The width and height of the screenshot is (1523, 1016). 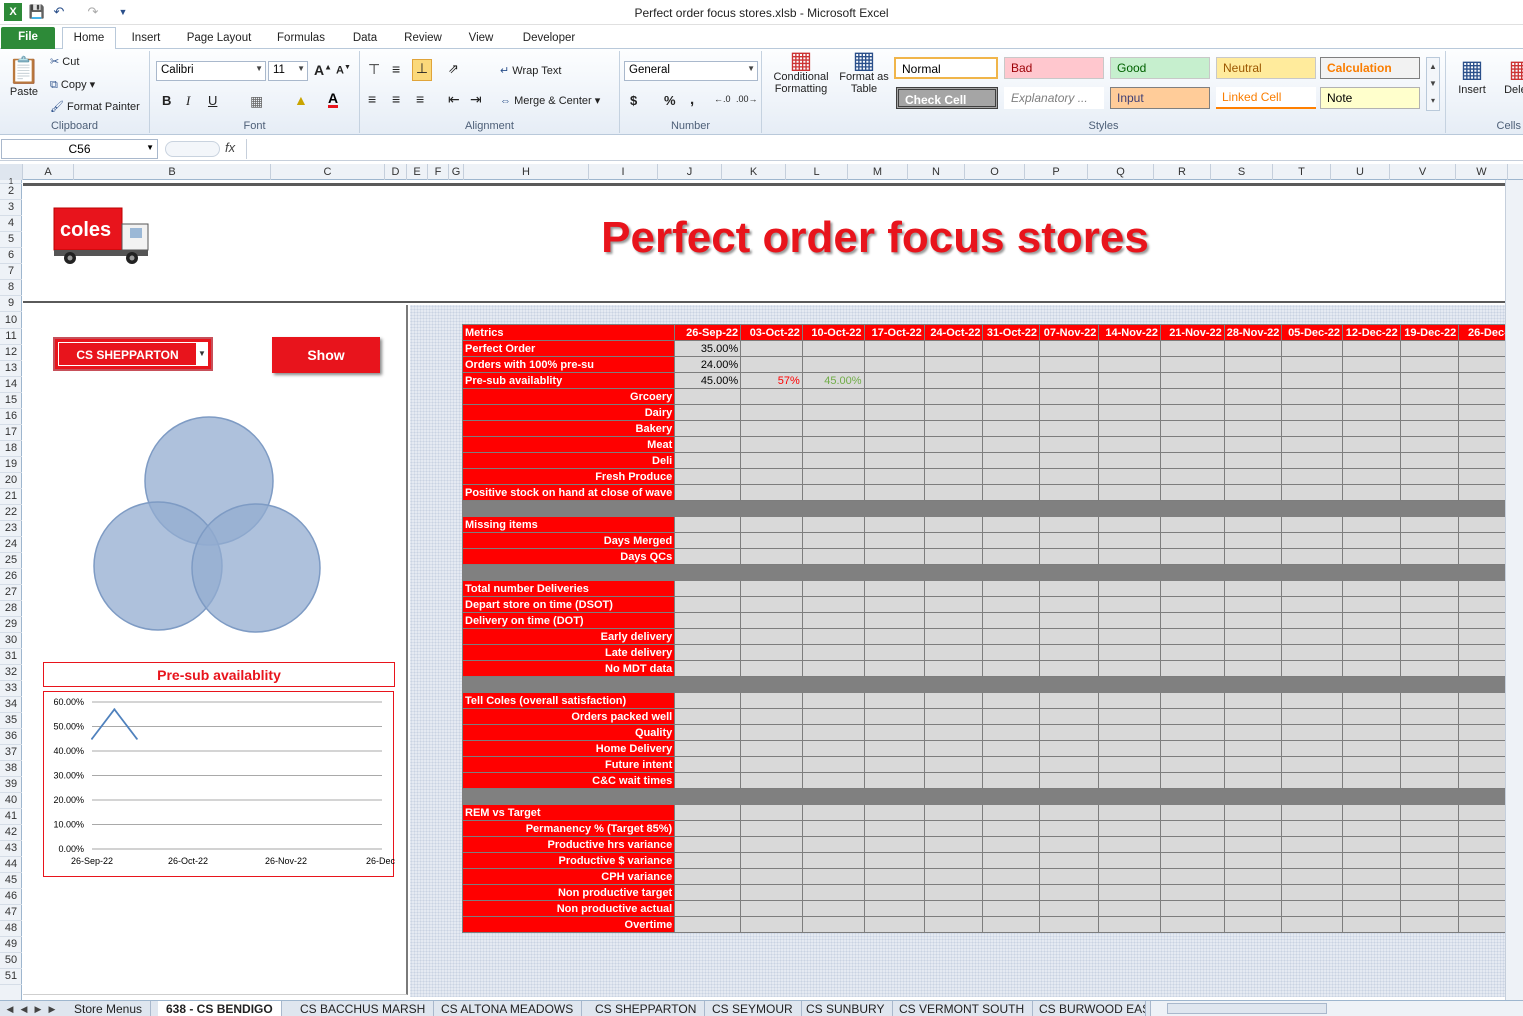 What do you see at coordinates (568, 860) in the screenshot?
I see `metric-label: Productive $ variance` at bounding box center [568, 860].